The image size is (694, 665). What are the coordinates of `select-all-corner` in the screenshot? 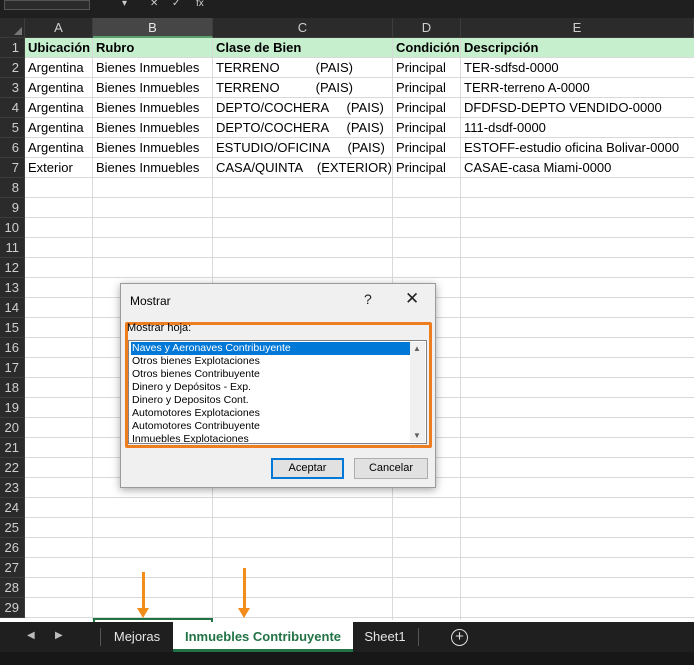 It's located at (12, 28).